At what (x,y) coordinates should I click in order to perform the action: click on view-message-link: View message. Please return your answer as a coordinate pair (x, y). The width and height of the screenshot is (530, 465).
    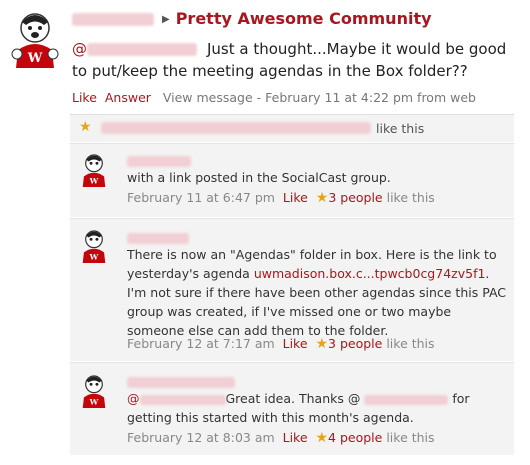
    Looking at the image, I should click on (208, 97).